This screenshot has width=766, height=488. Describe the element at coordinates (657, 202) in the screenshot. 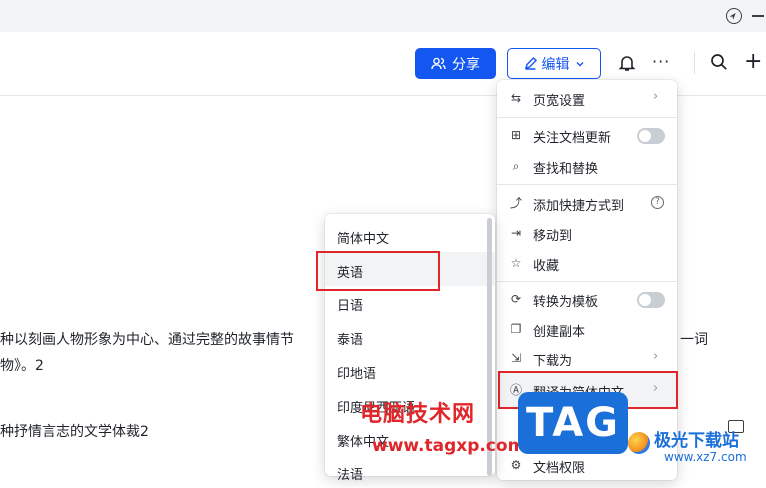

I see `help-icon: ?` at that location.